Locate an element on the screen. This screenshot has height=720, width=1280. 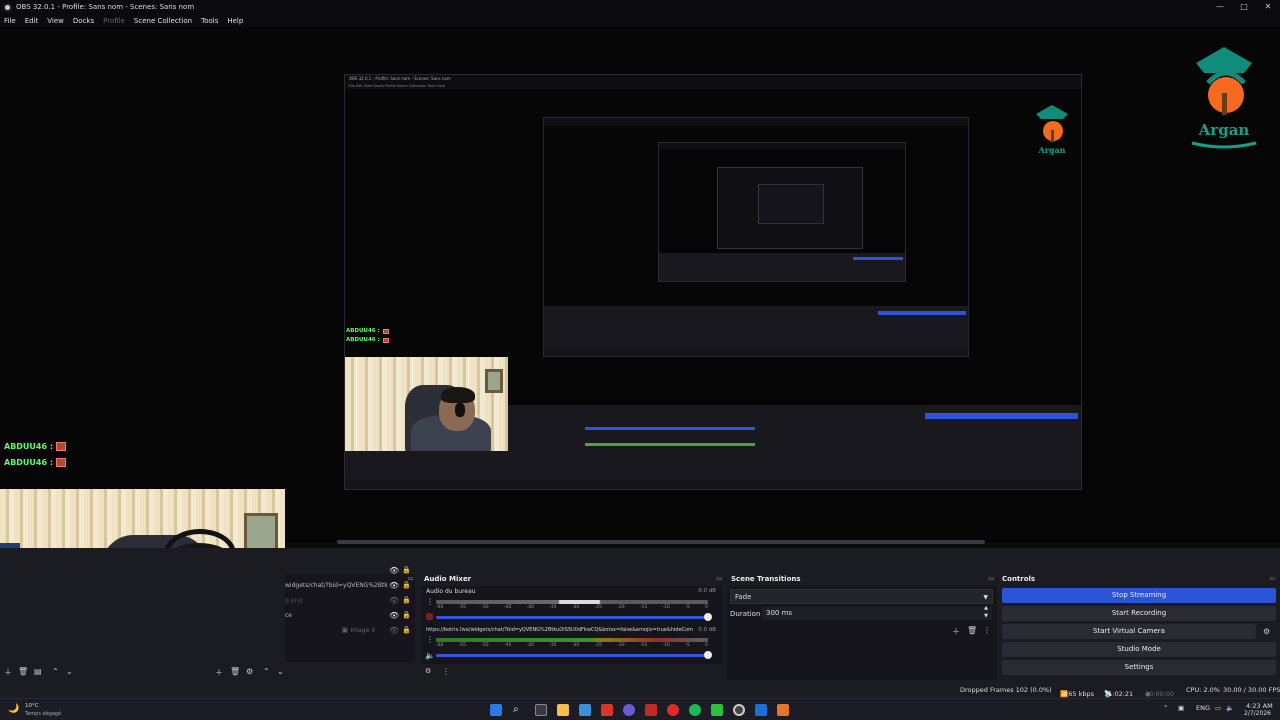
settings-button: Settings is located at coordinates (1139, 667).